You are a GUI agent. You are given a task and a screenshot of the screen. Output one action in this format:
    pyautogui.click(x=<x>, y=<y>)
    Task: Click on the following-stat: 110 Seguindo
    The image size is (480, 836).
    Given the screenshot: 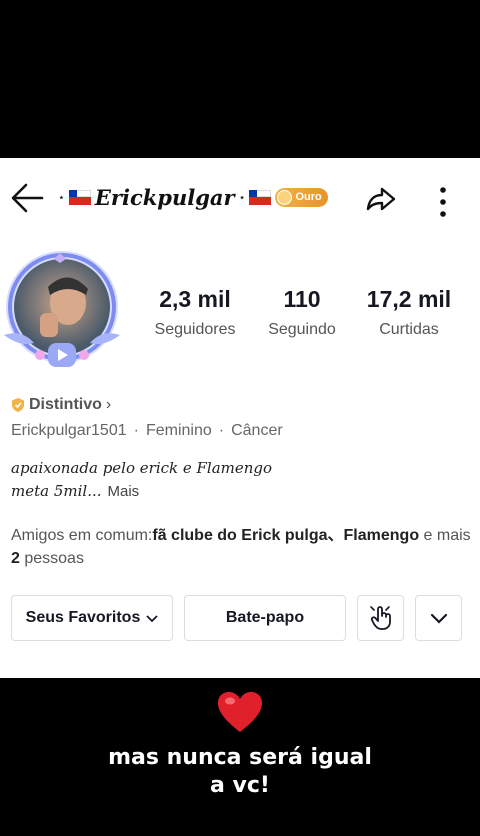 What is the action you would take?
    pyautogui.click(x=302, y=312)
    